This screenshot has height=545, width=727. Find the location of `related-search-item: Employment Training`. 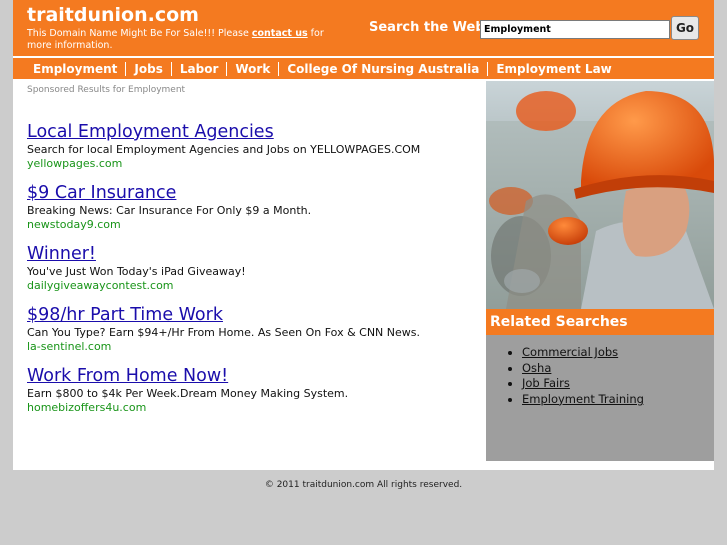

related-search-item: Employment Training is located at coordinates (618, 400).